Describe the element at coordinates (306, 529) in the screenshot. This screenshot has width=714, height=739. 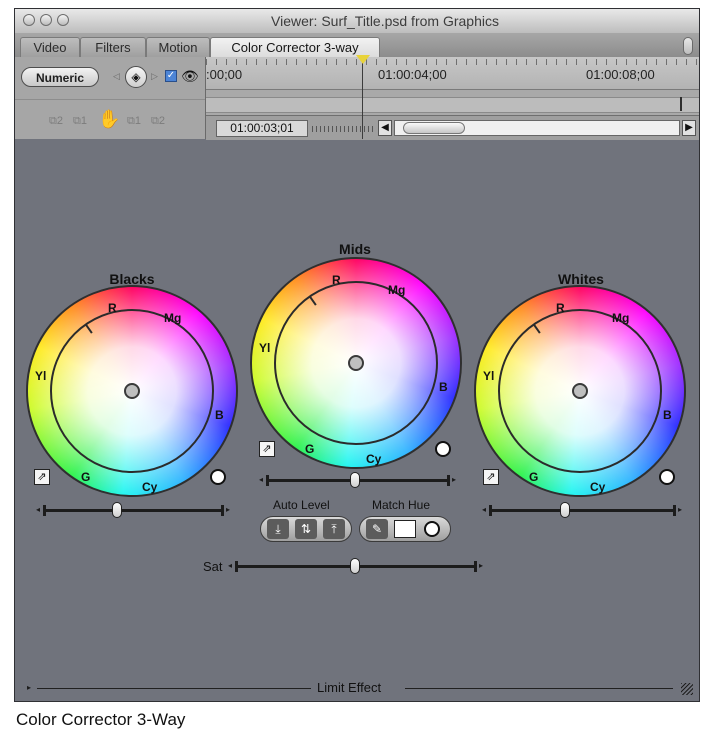
I see `auto-contrast-button: ⇅` at that location.